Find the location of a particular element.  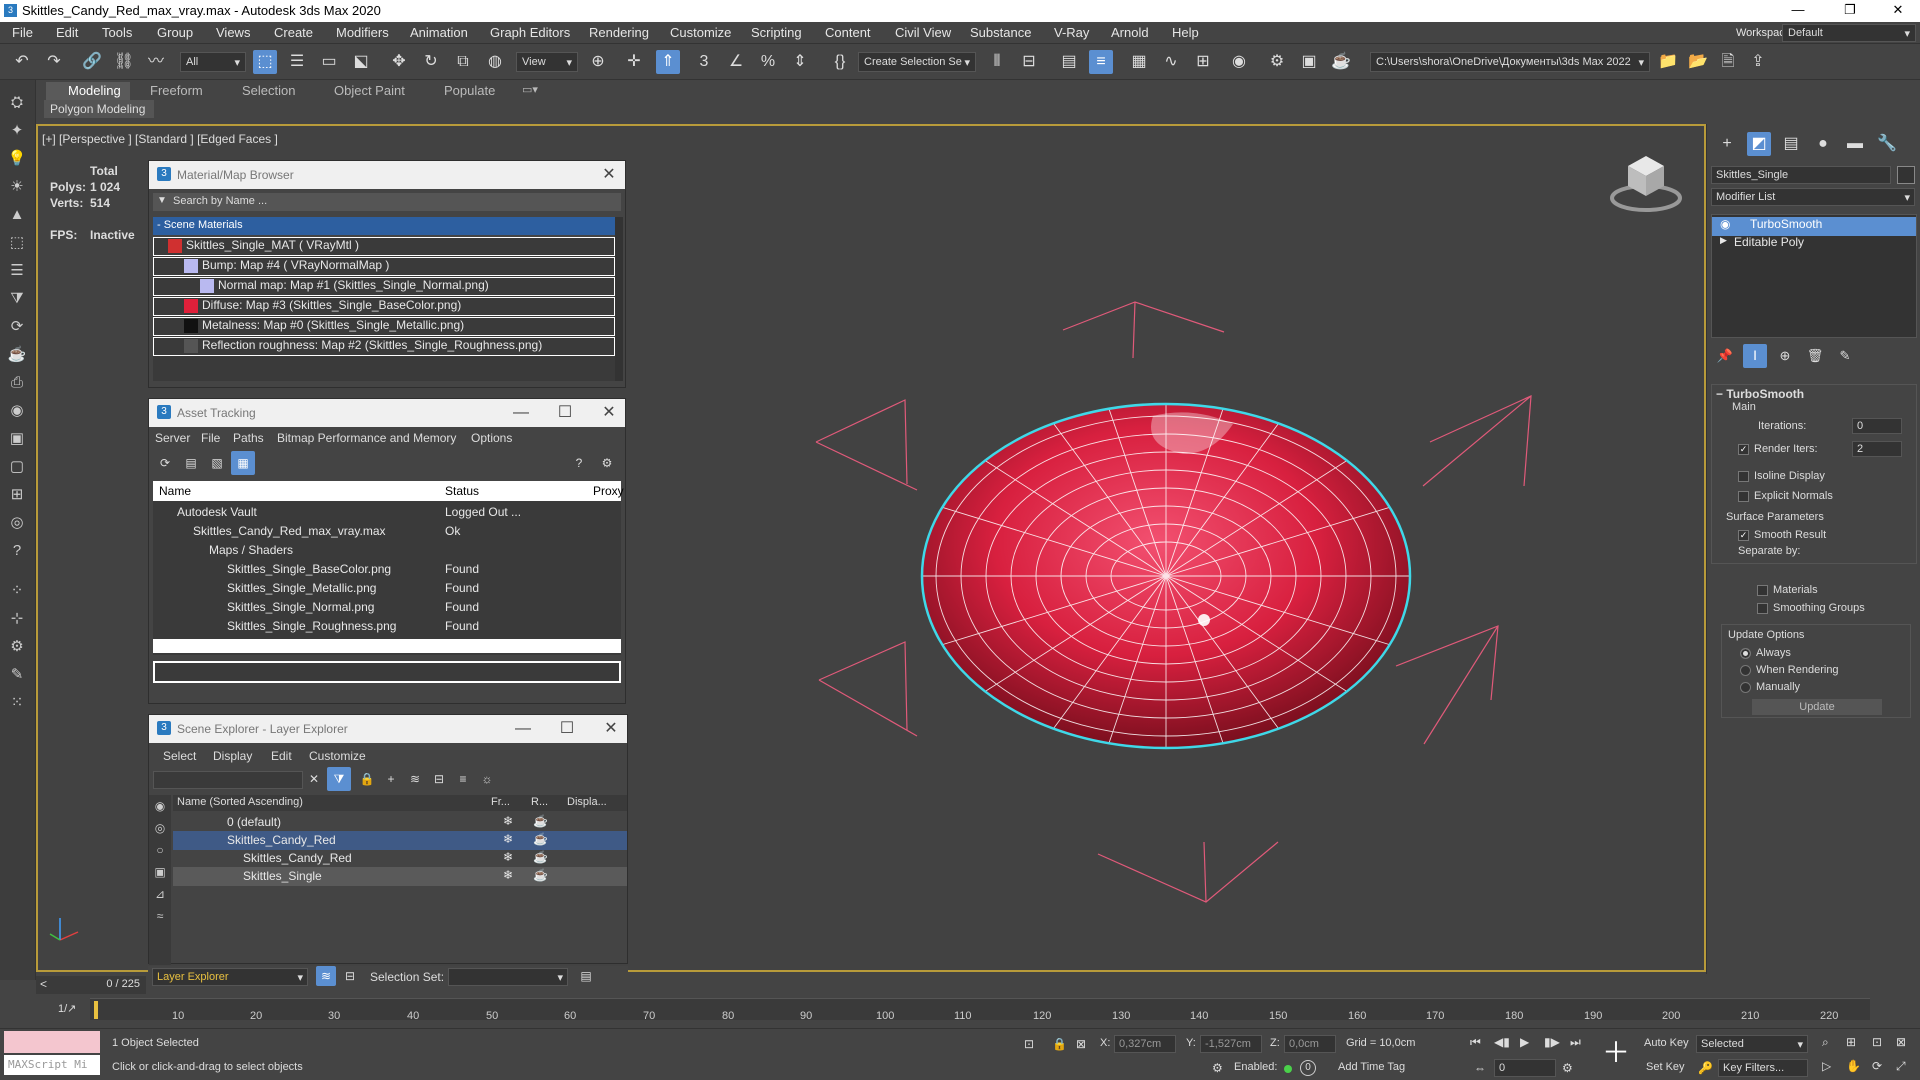

rollout-title: − TurboSmooth is located at coordinates (1760, 394).